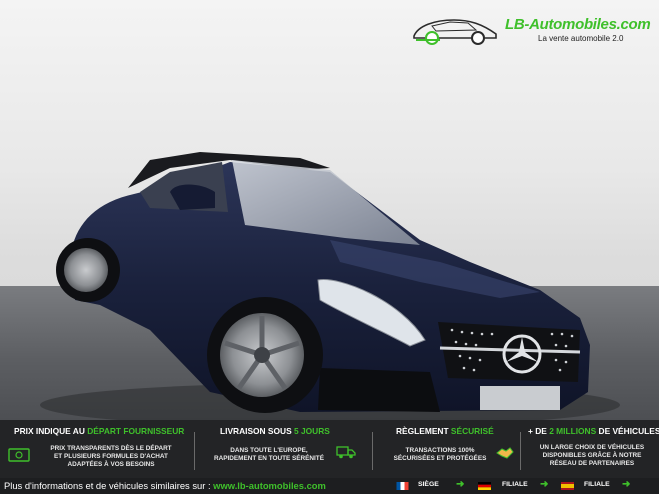 The height and width of the screenshot is (494, 659). I want to click on feature-delivery-line1: DANS TOUTE L'EUROPE,, so click(269, 450).